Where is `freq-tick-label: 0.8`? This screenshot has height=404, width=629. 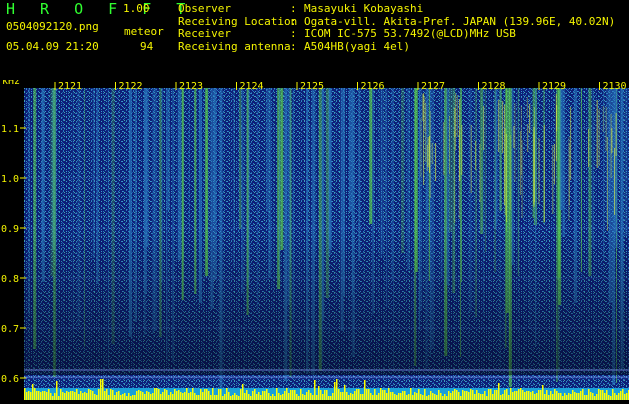
freq-tick-label: 0.8 is located at coordinates (10, 279).